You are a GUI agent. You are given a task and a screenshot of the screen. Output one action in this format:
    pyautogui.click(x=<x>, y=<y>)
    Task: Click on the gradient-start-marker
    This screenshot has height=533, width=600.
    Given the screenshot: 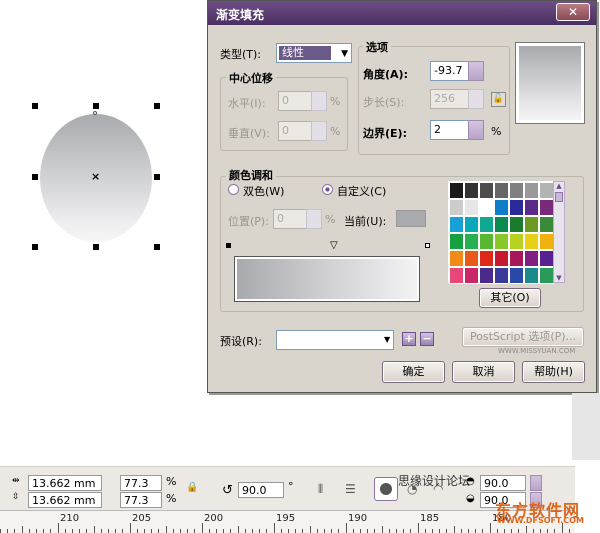 What is the action you would take?
    pyautogui.click(x=228, y=245)
    